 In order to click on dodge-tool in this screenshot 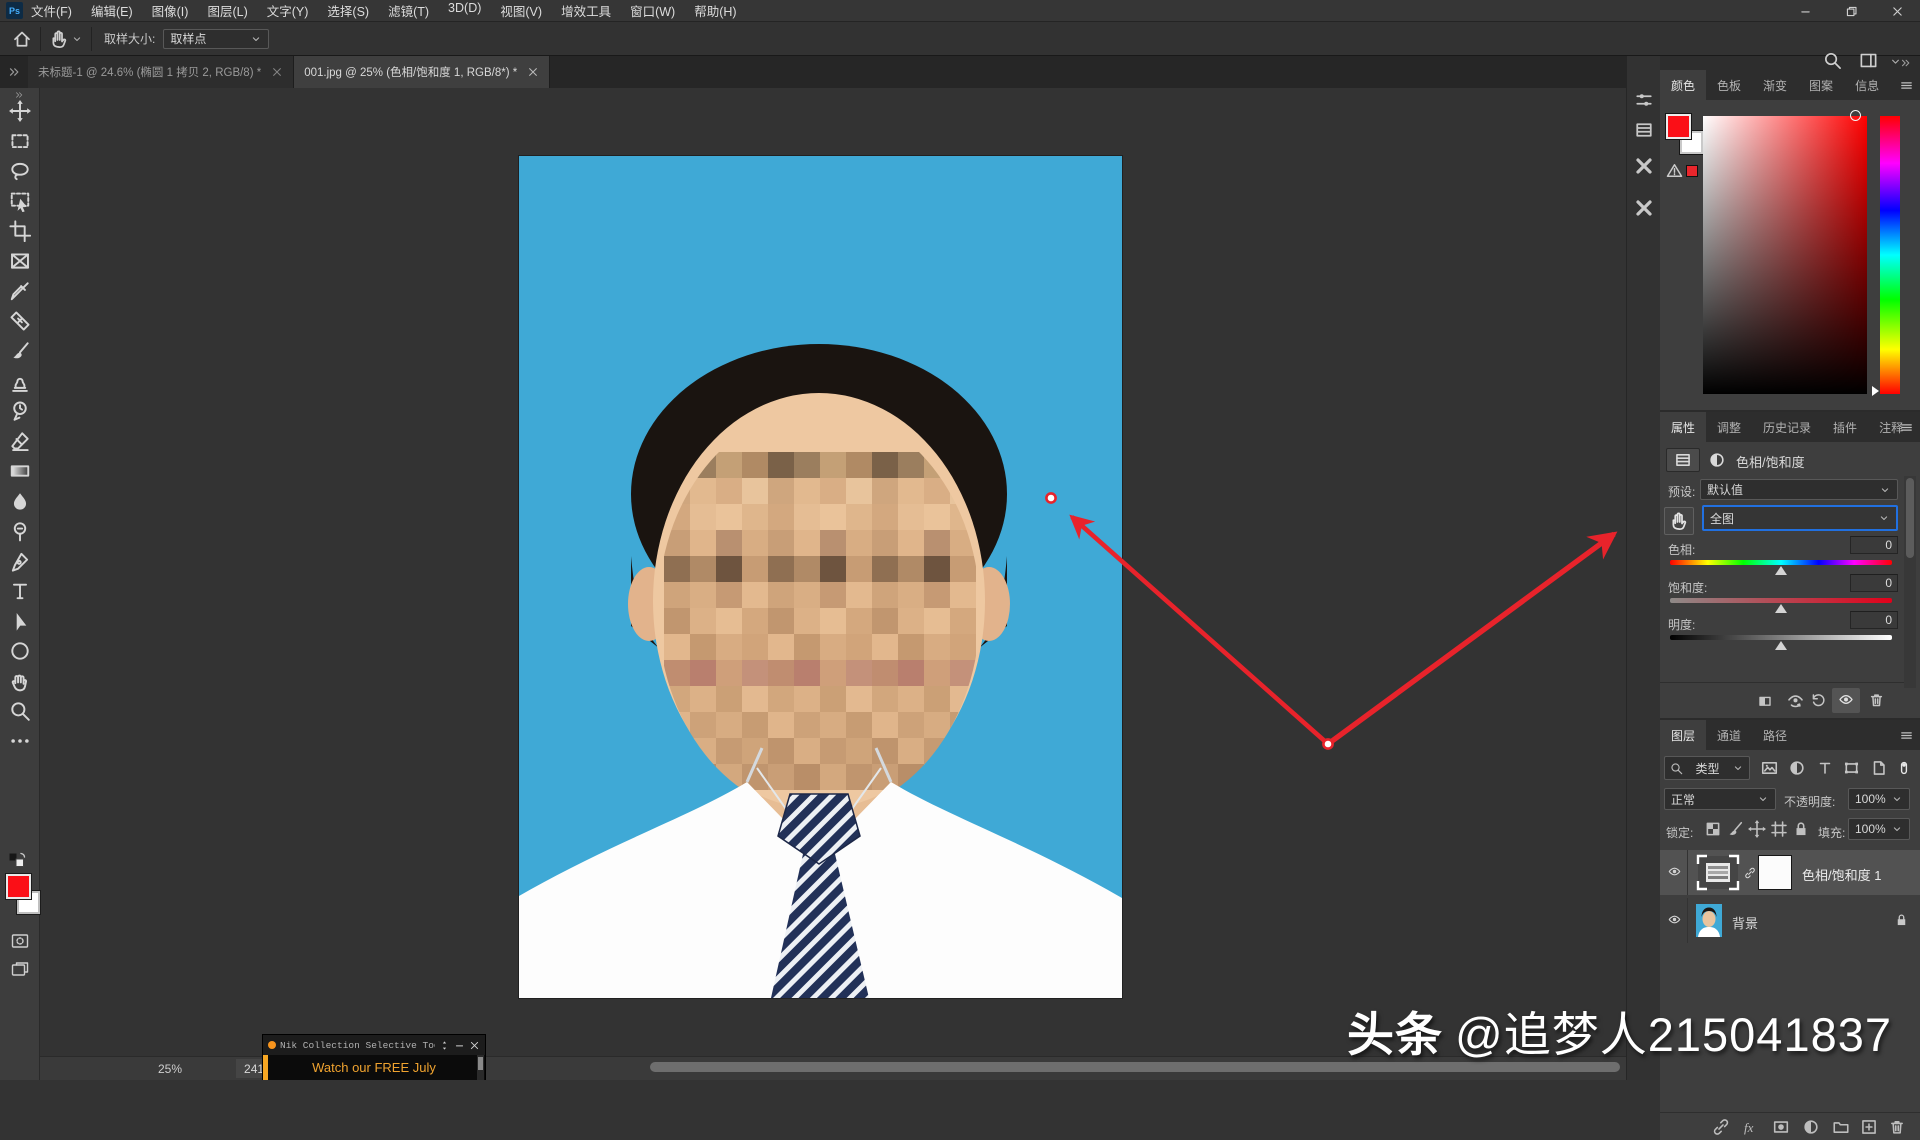, I will do `click(20, 531)`.